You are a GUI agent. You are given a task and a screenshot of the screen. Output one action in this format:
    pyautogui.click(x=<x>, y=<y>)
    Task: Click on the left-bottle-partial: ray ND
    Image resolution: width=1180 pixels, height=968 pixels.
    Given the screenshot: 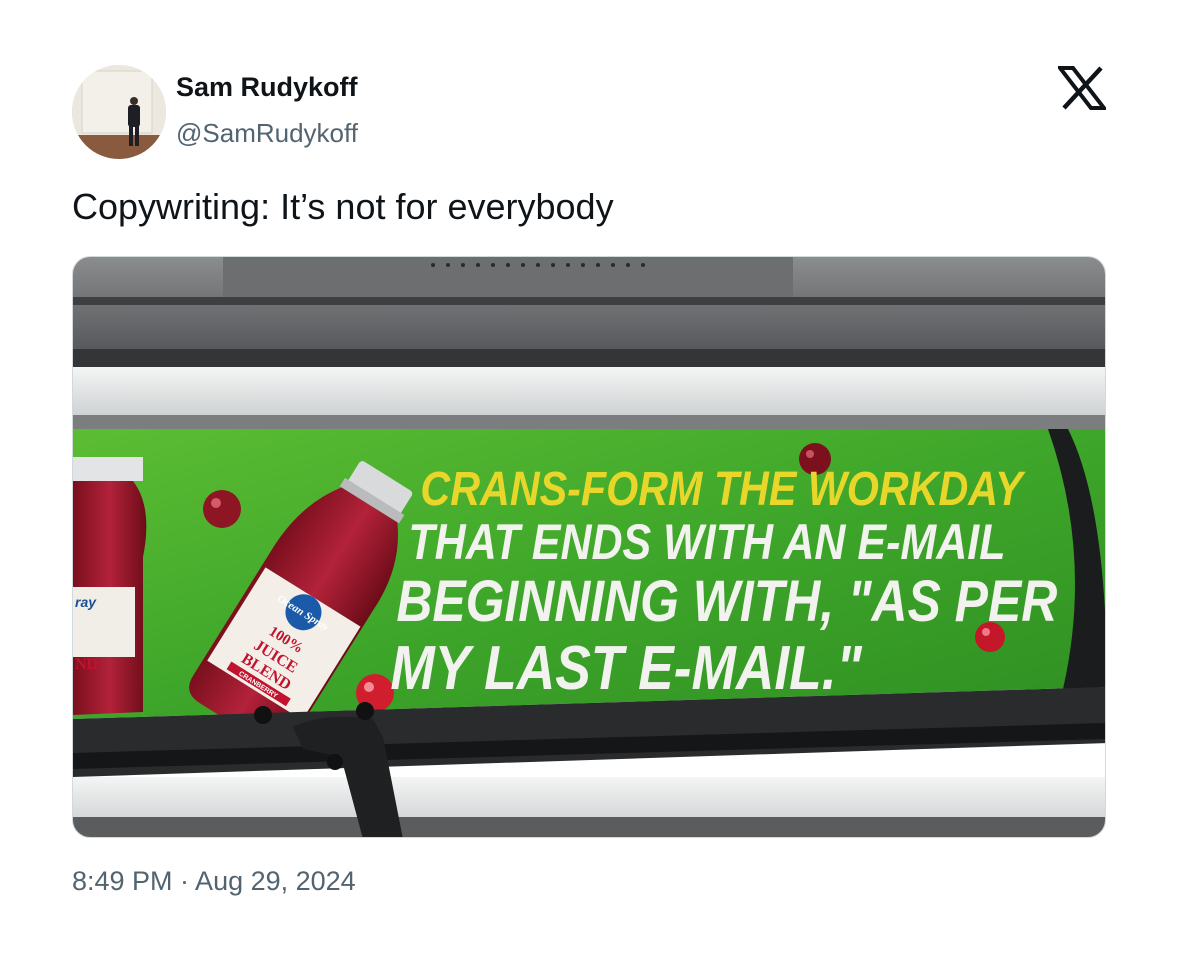 What is the action you would take?
    pyautogui.click(x=110, y=586)
    